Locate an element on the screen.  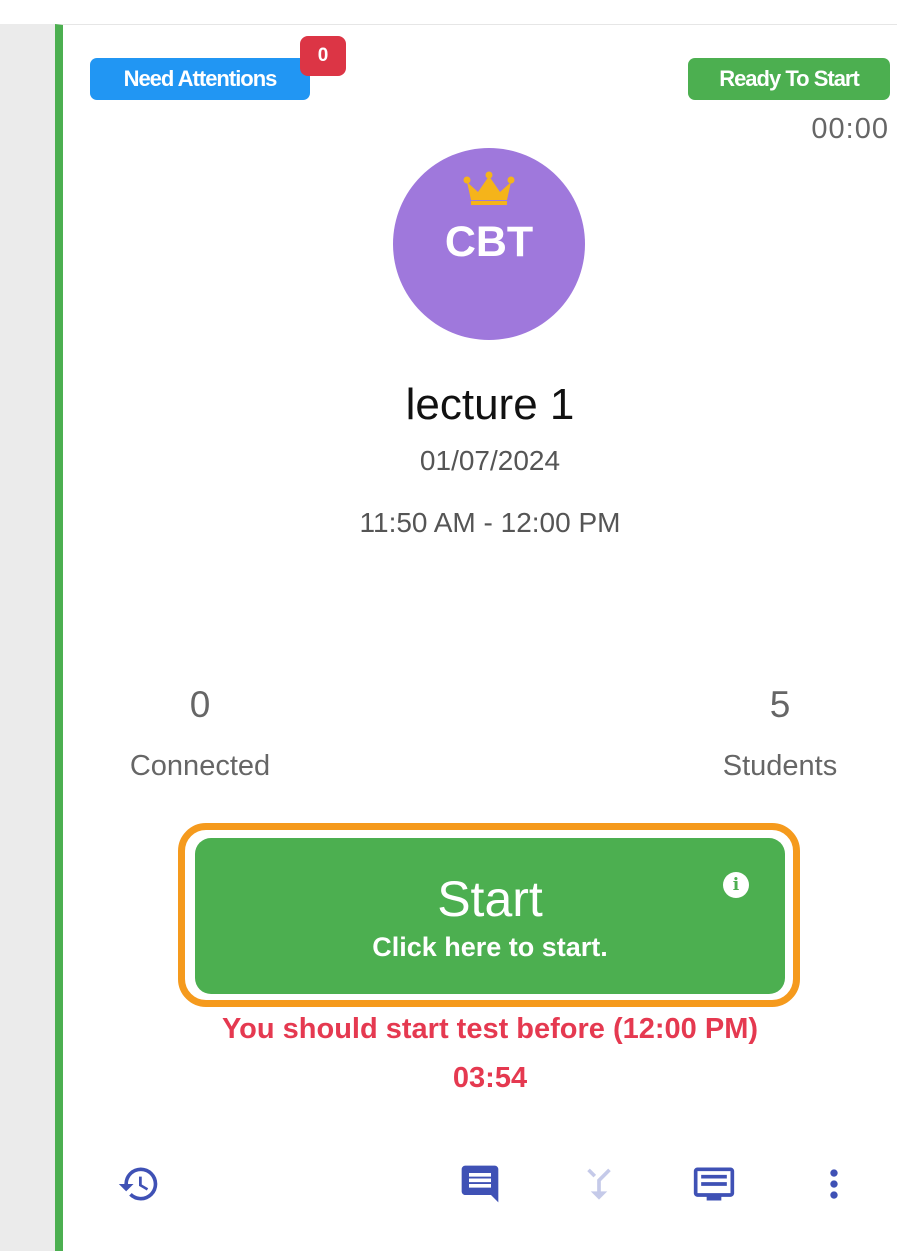
chat-icon is located at coordinates (480, 1184).